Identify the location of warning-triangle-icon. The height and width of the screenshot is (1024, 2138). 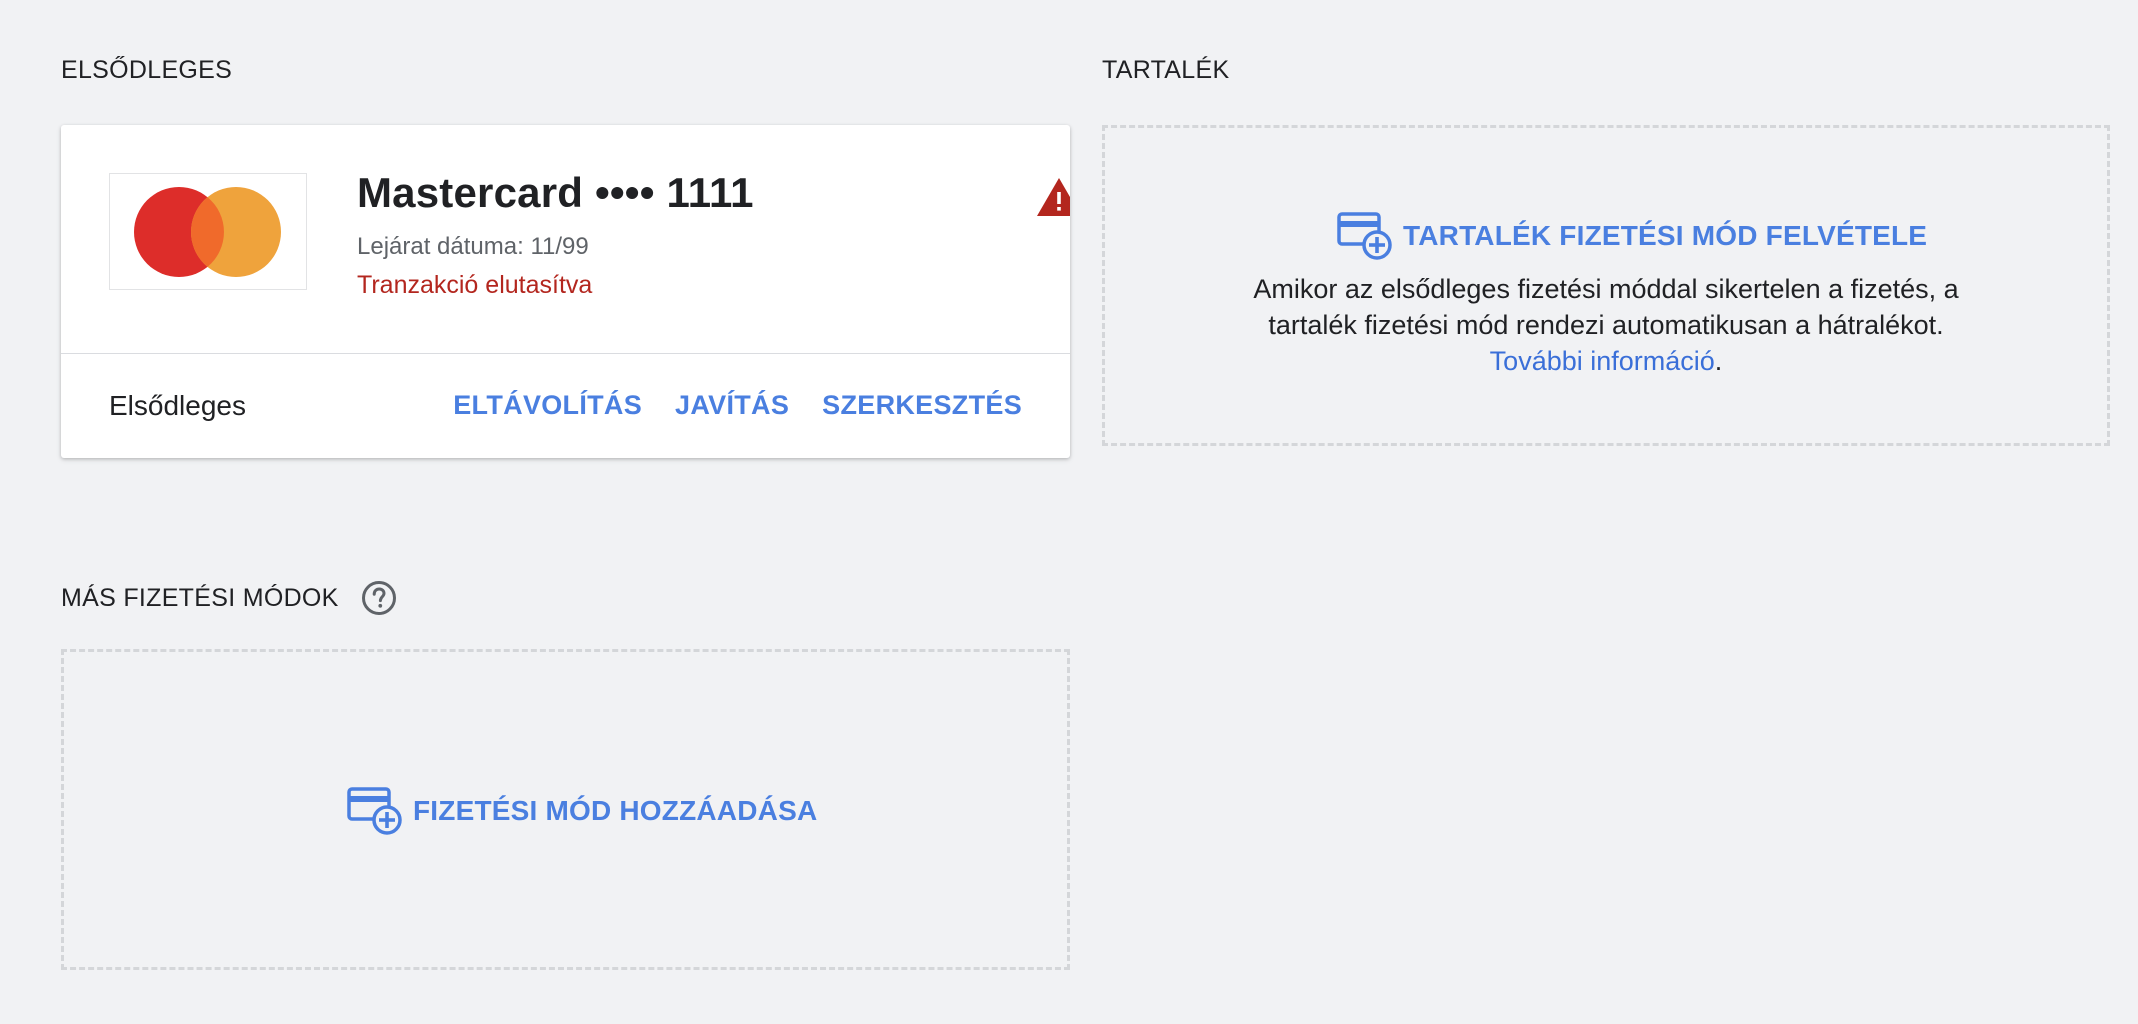
(1053, 197).